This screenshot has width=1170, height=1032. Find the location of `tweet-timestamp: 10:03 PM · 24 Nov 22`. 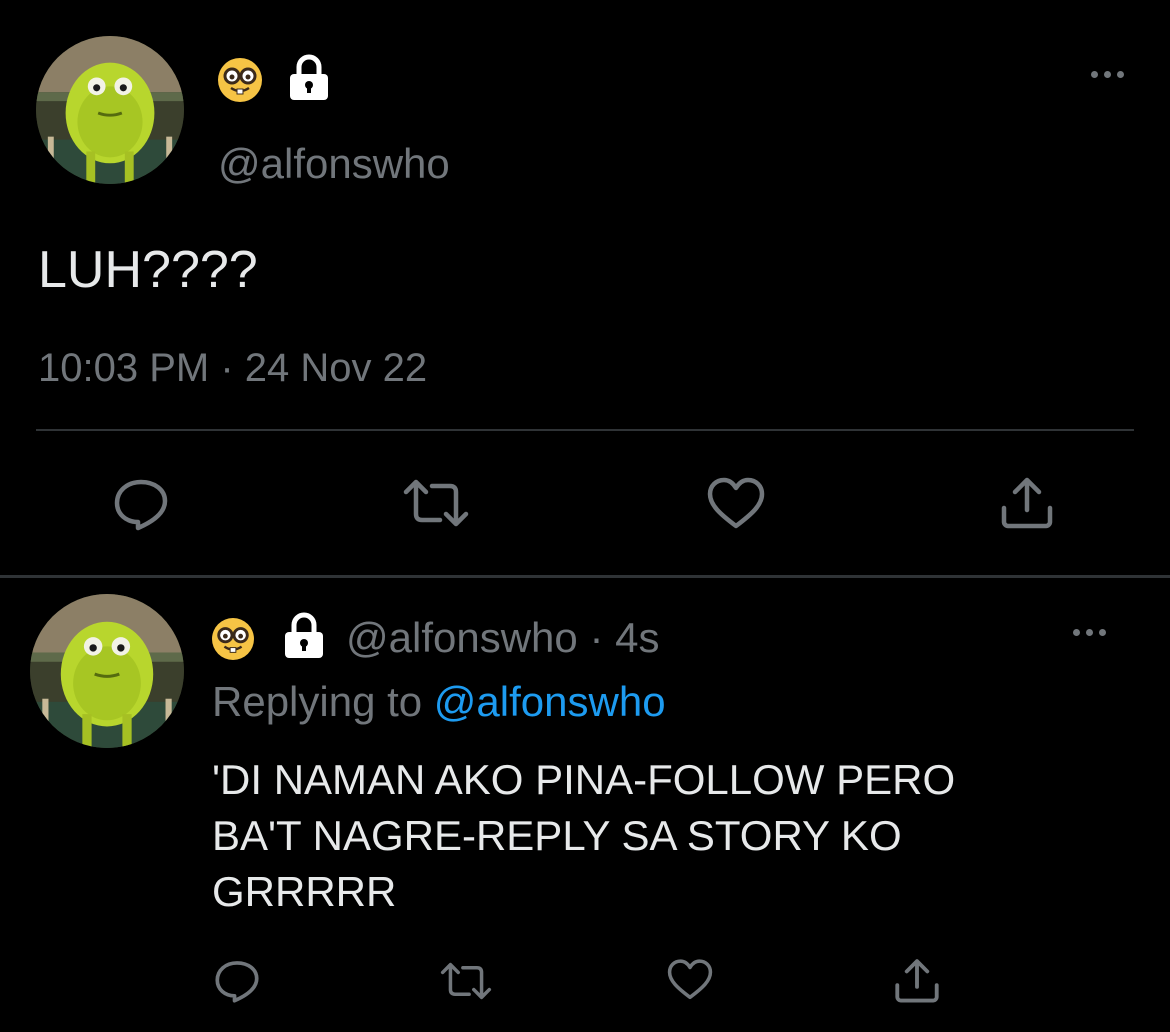

tweet-timestamp: 10:03 PM · 24 Nov 22 is located at coordinates (232, 368).